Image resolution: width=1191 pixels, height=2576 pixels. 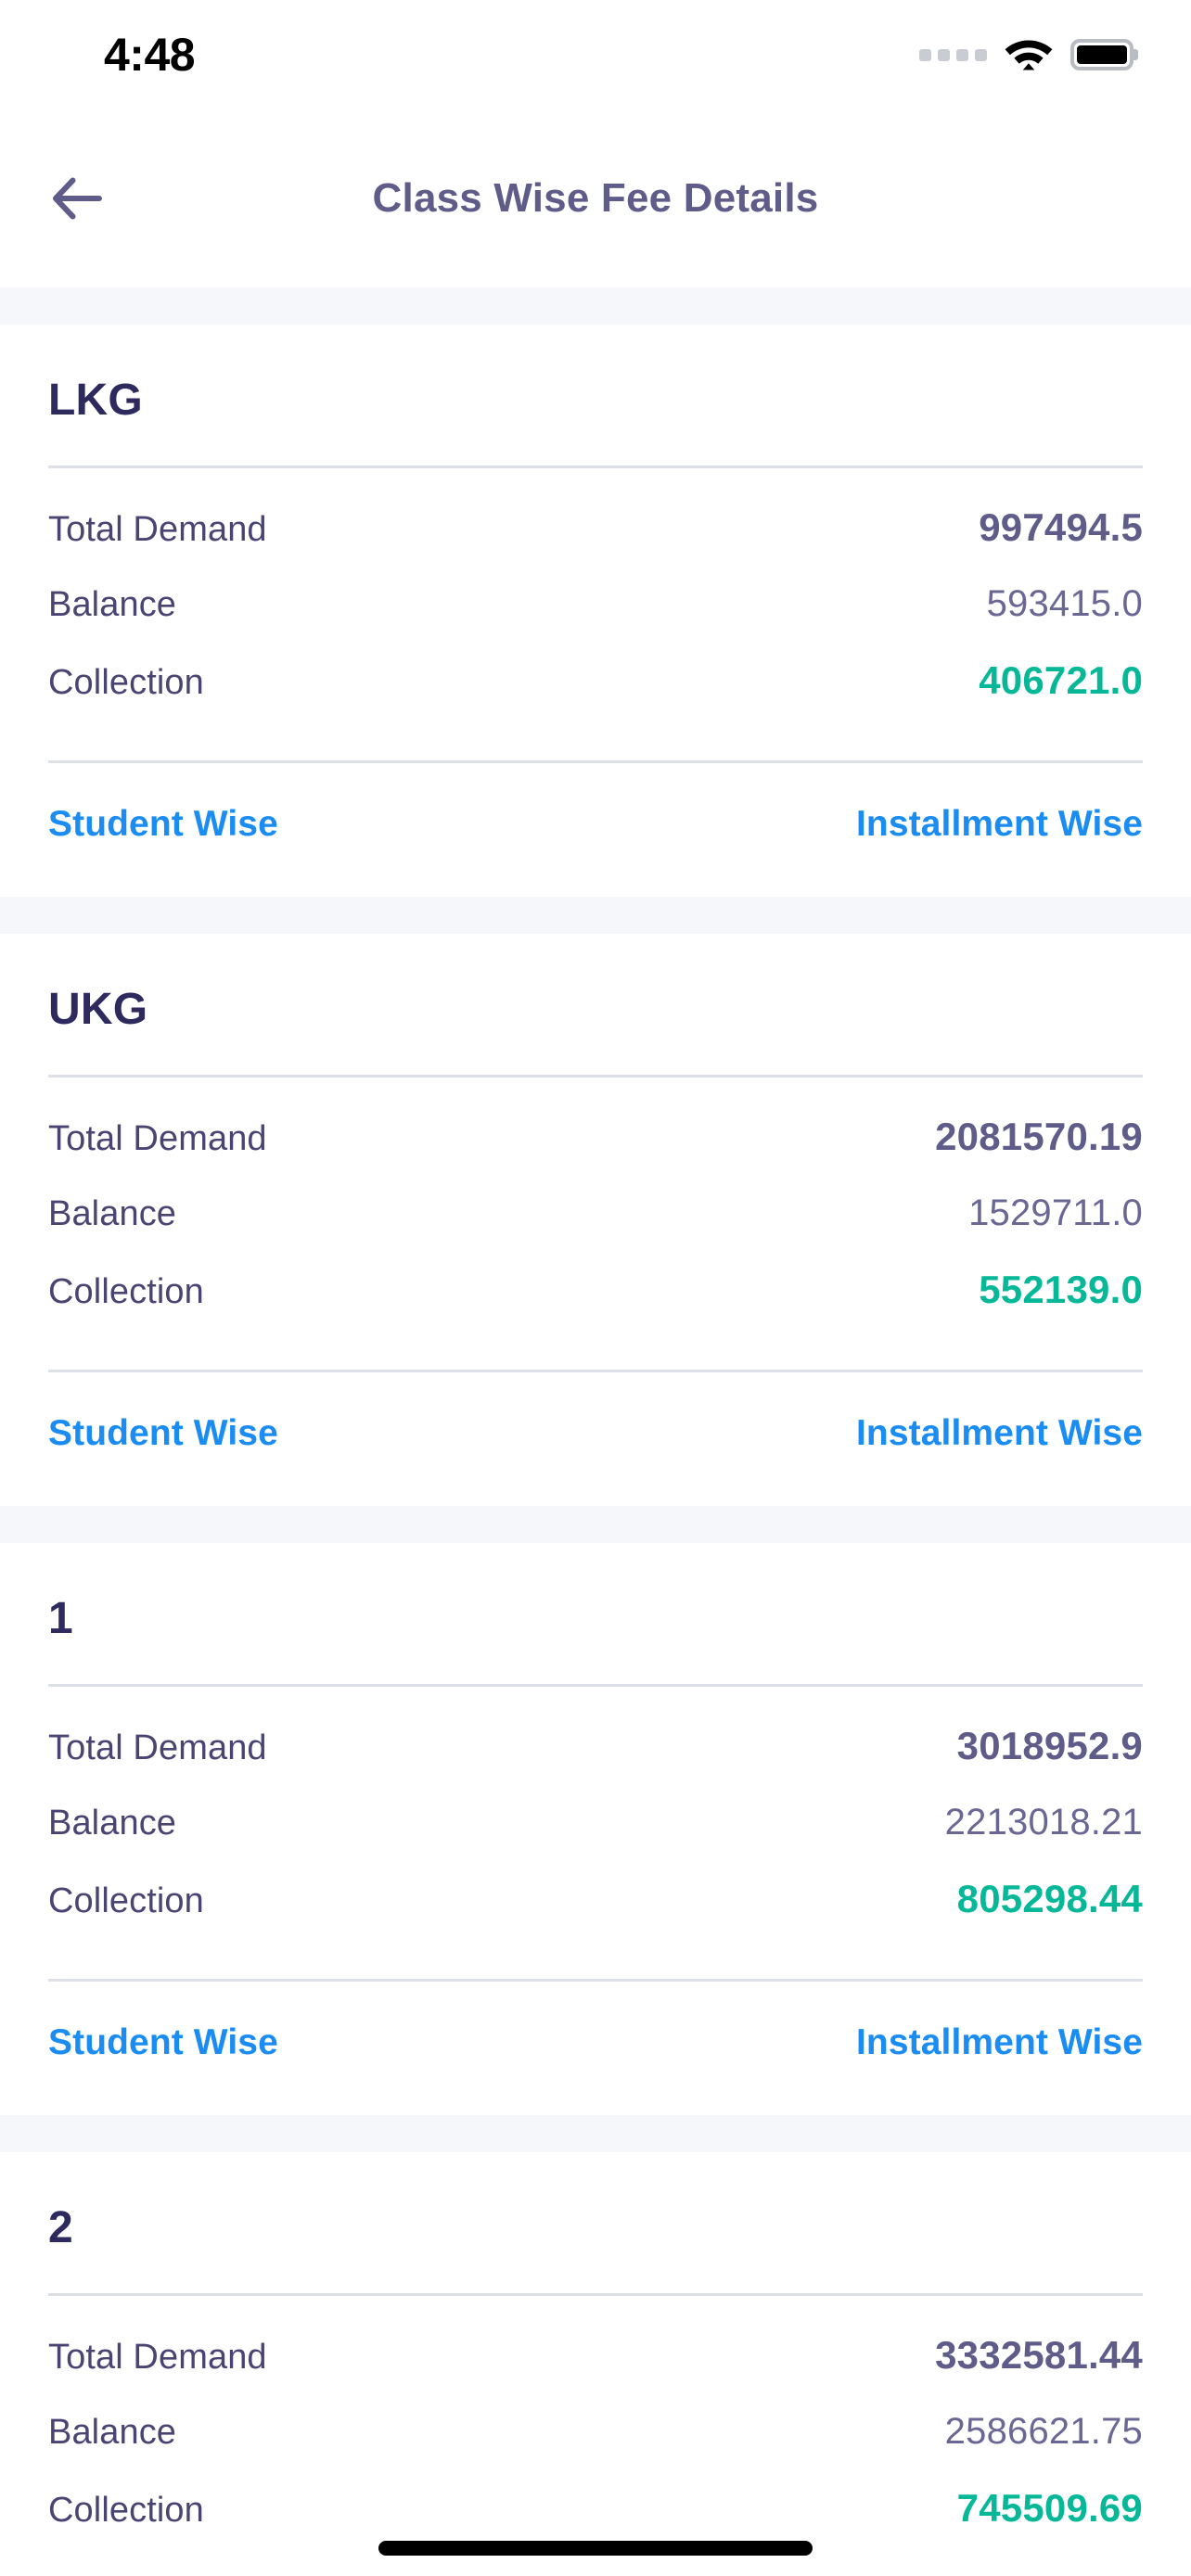 What do you see at coordinates (1039, 2355) in the screenshot?
I see `row-value-total-demand: 3332581.44` at bounding box center [1039, 2355].